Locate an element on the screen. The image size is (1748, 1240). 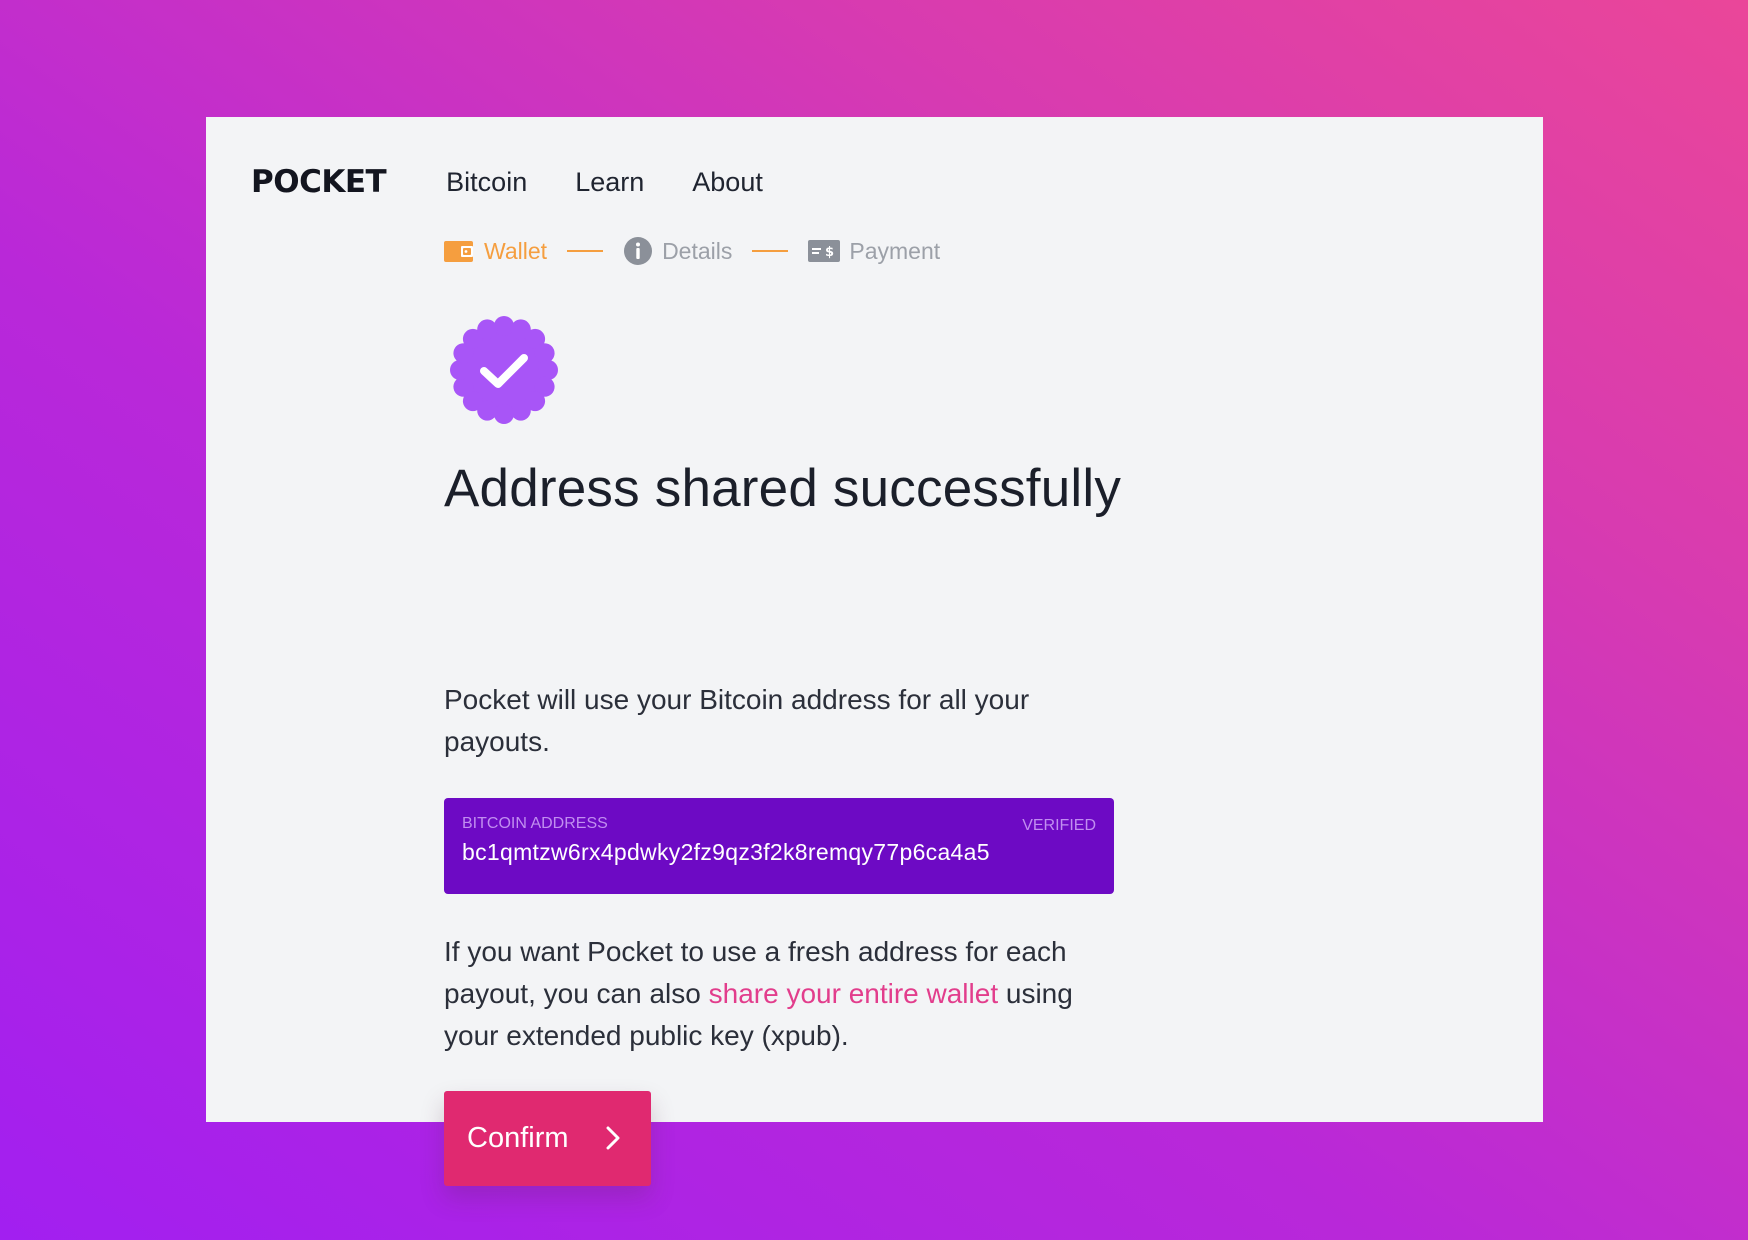
nav-link-bitcoin: Bitcoin is located at coordinates (486, 182).